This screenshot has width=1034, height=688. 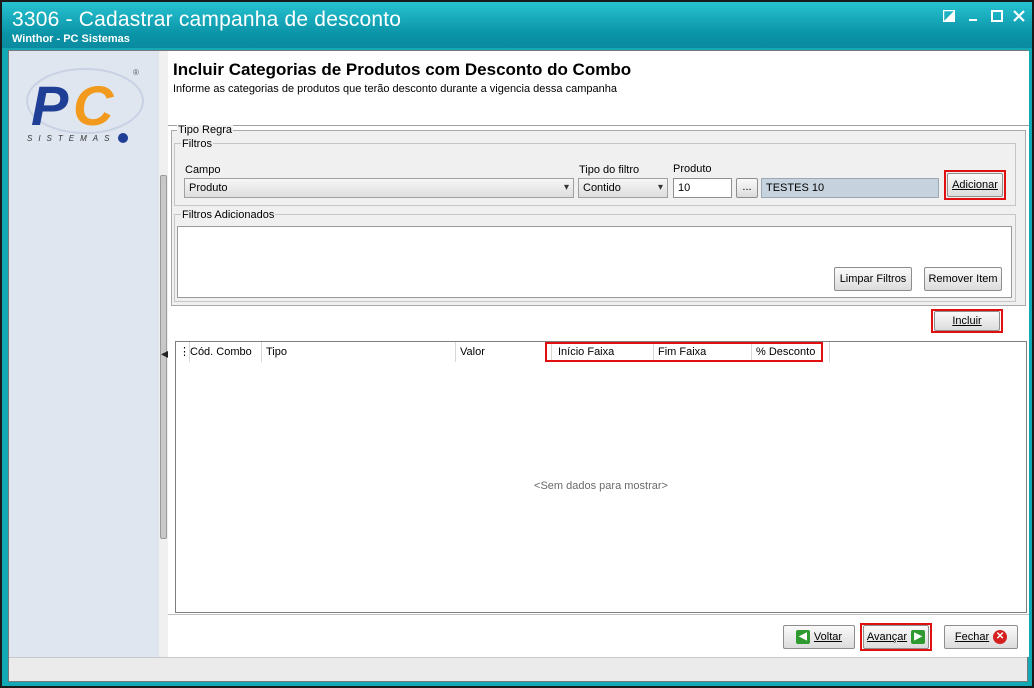 What do you see at coordinates (791, 352) in the screenshot?
I see `column-desconto: % Desconto` at bounding box center [791, 352].